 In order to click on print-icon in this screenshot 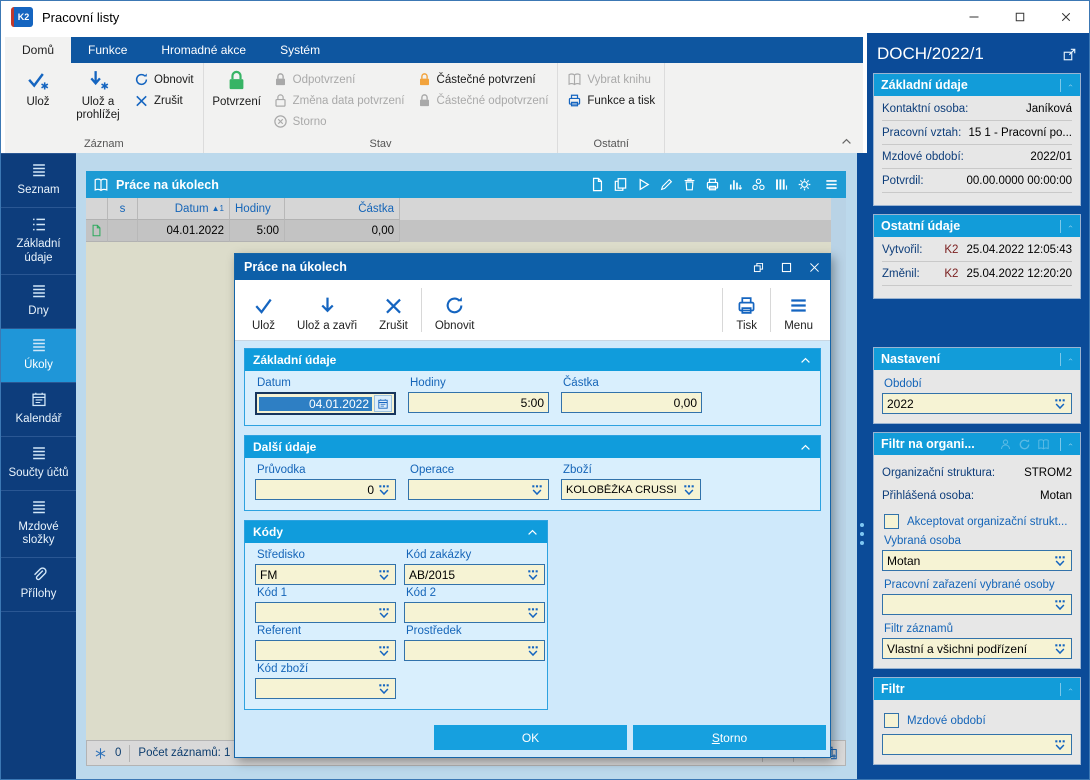, I will do `click(712, 184)`.